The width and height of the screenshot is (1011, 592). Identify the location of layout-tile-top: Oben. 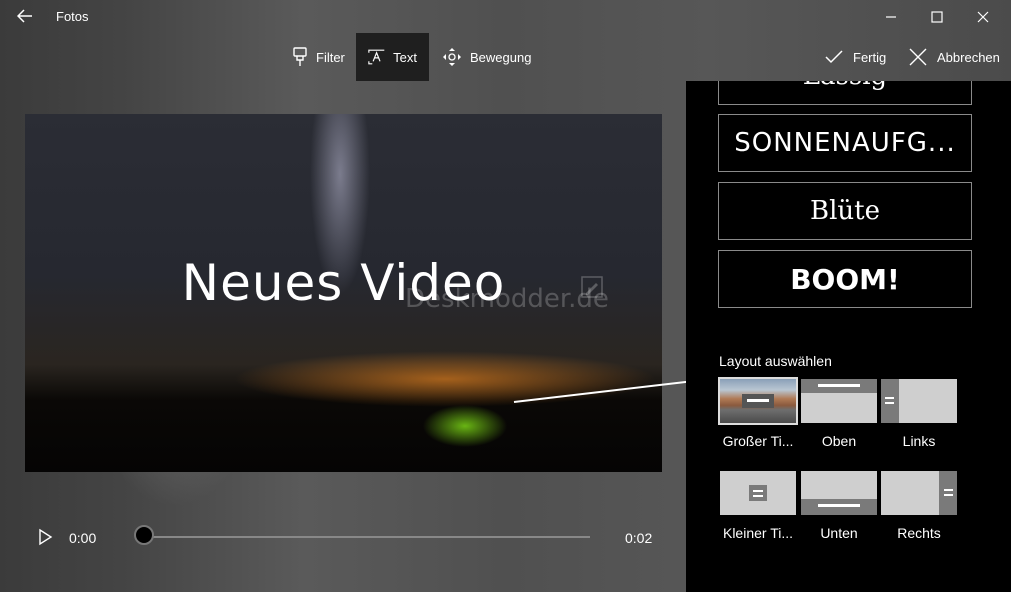
(839, 415).